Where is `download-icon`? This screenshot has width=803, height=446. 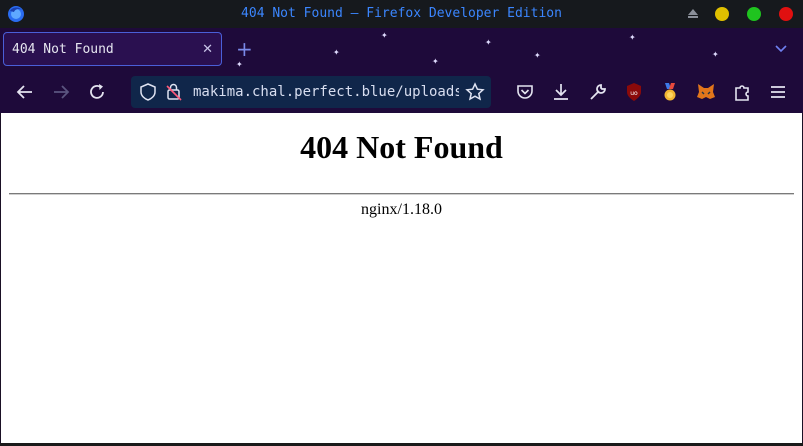
download-icon is located at coordinates (561, 92).